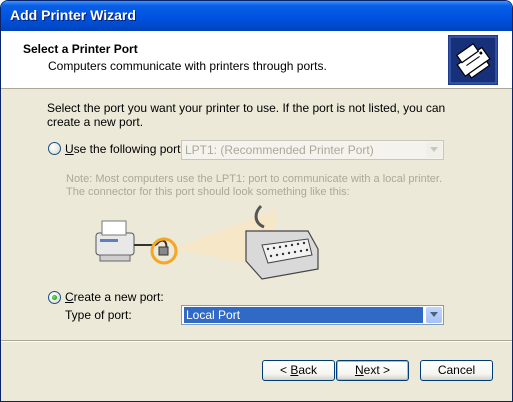 The width and height of the screenshot is (513, 402). I want to click on db25-connector-icon, so click(282, 242).